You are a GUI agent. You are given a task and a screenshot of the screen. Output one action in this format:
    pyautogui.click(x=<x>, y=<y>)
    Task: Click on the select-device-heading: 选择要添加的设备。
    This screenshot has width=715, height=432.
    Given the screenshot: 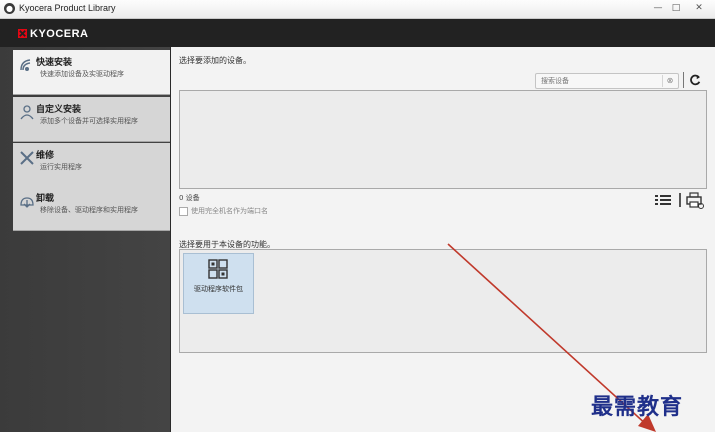 What is the action you would take?
    pyautogui.click(x=215, y=60)
    